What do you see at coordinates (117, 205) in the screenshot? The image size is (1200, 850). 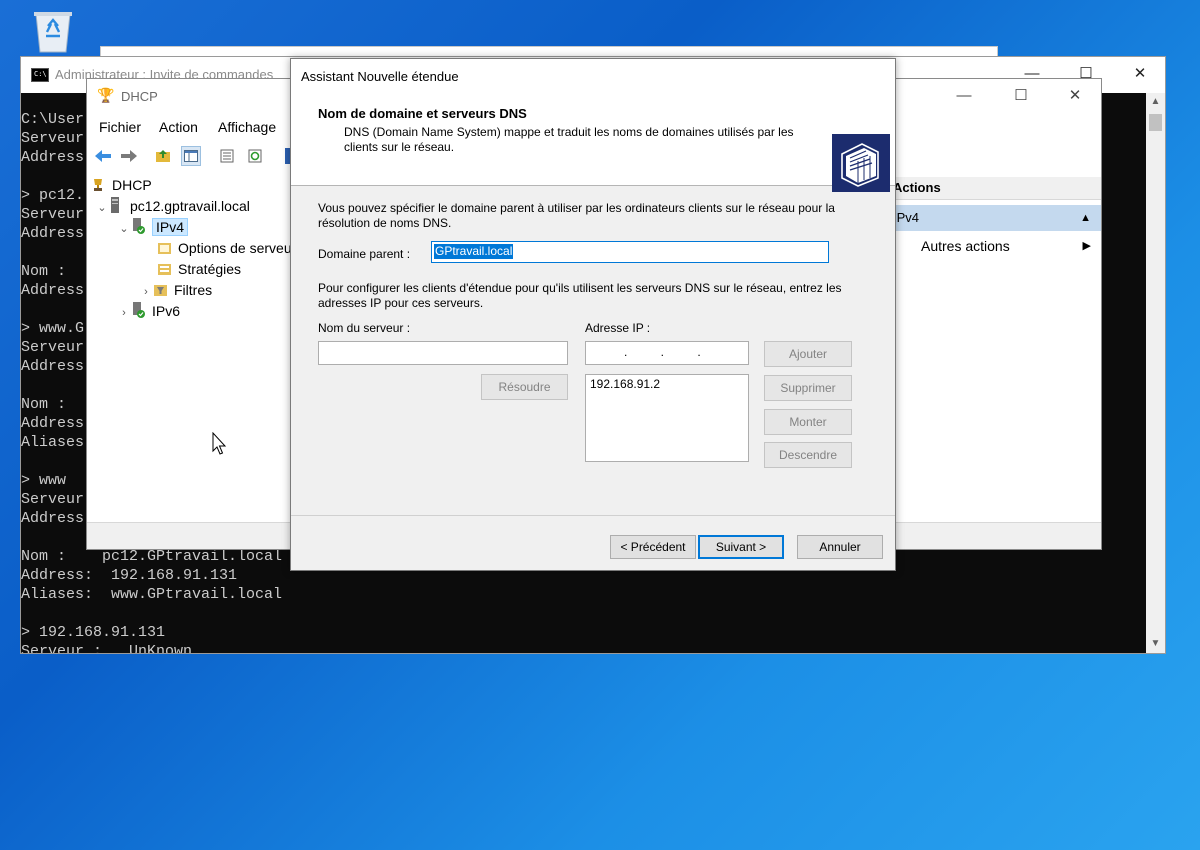 I see `server-icon` at bounding box center [117, 205].